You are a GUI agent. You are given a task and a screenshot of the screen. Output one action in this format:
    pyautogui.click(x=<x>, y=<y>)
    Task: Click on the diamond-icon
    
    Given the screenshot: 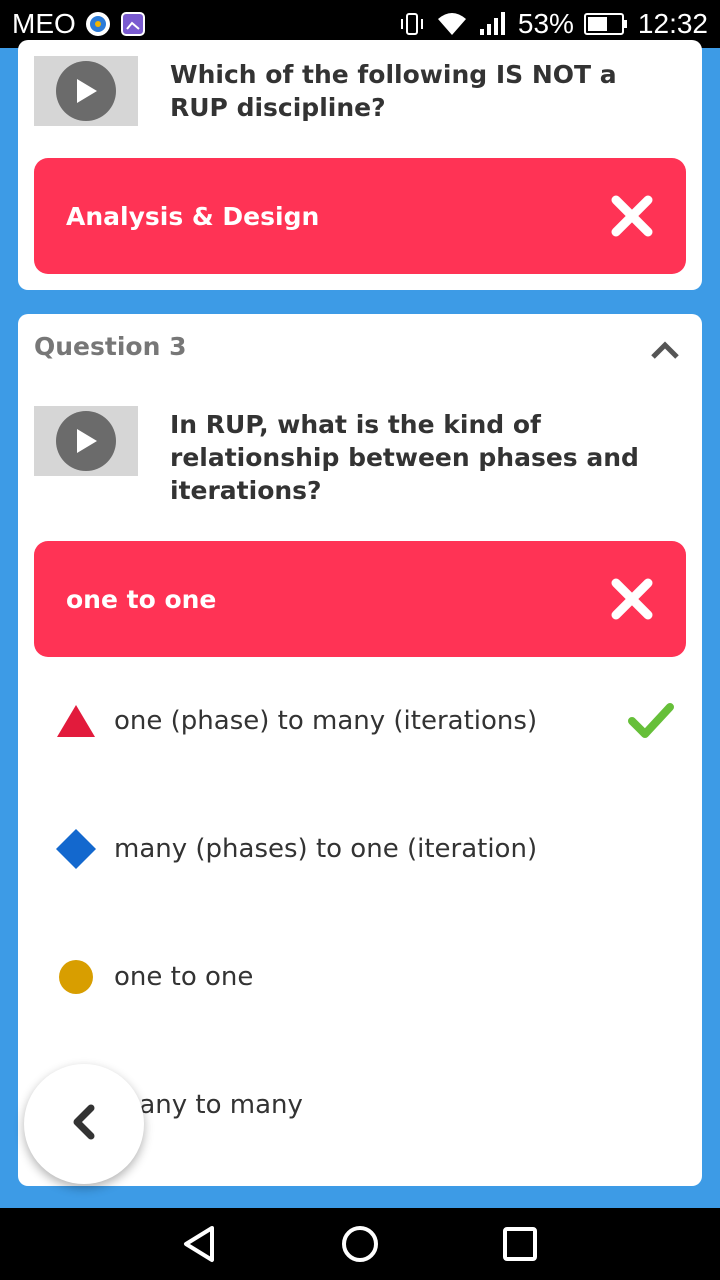 What is the action you would take?
    pyautogui.click(x=76, y=849)
    